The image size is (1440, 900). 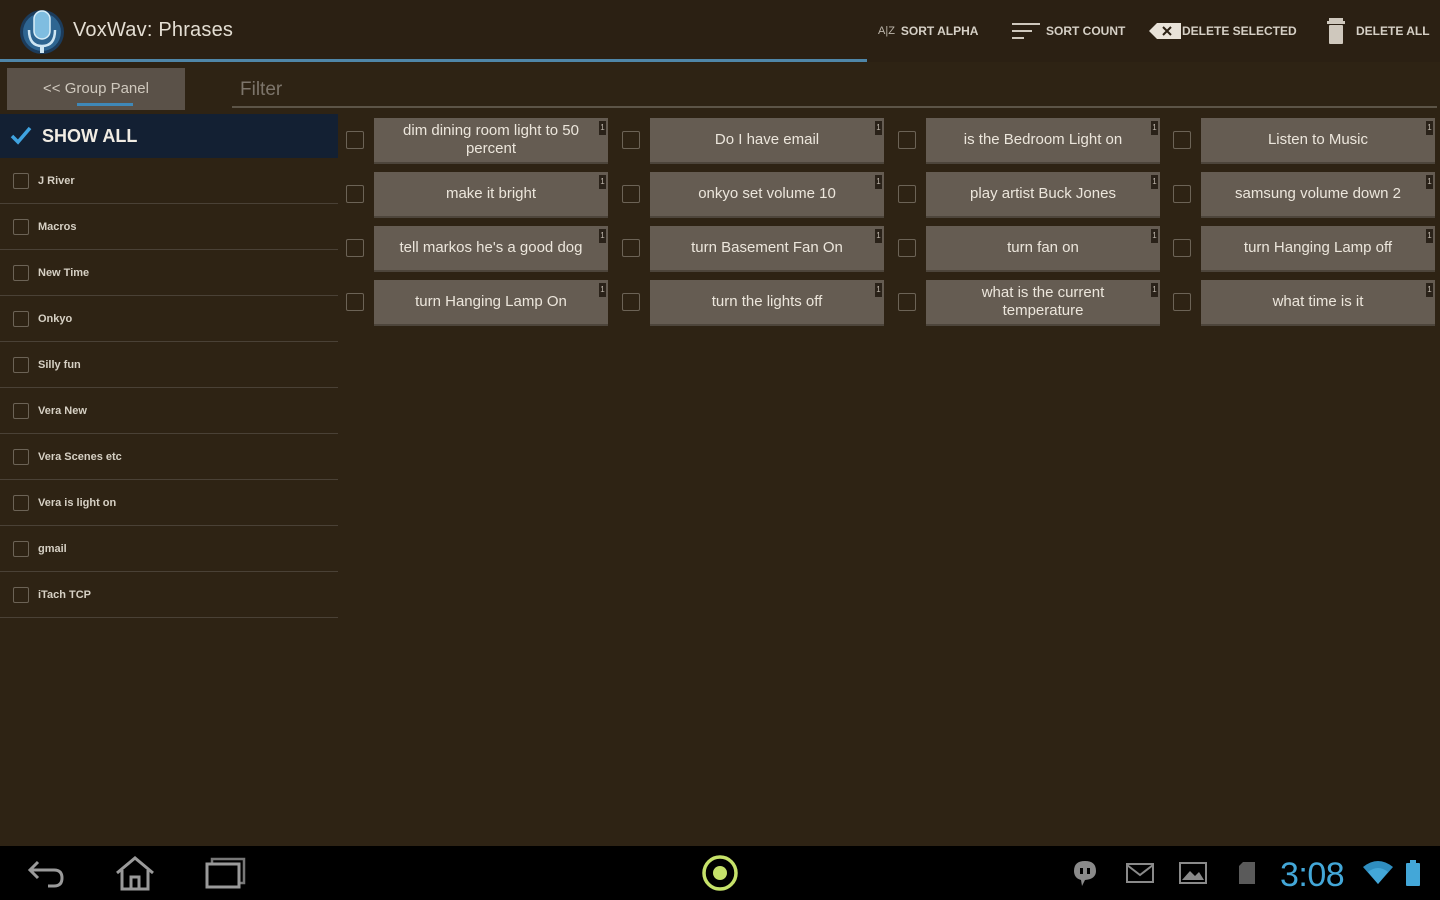 I want to click on phrase-button: turn fan on 1, so click(x=1043, y=249).